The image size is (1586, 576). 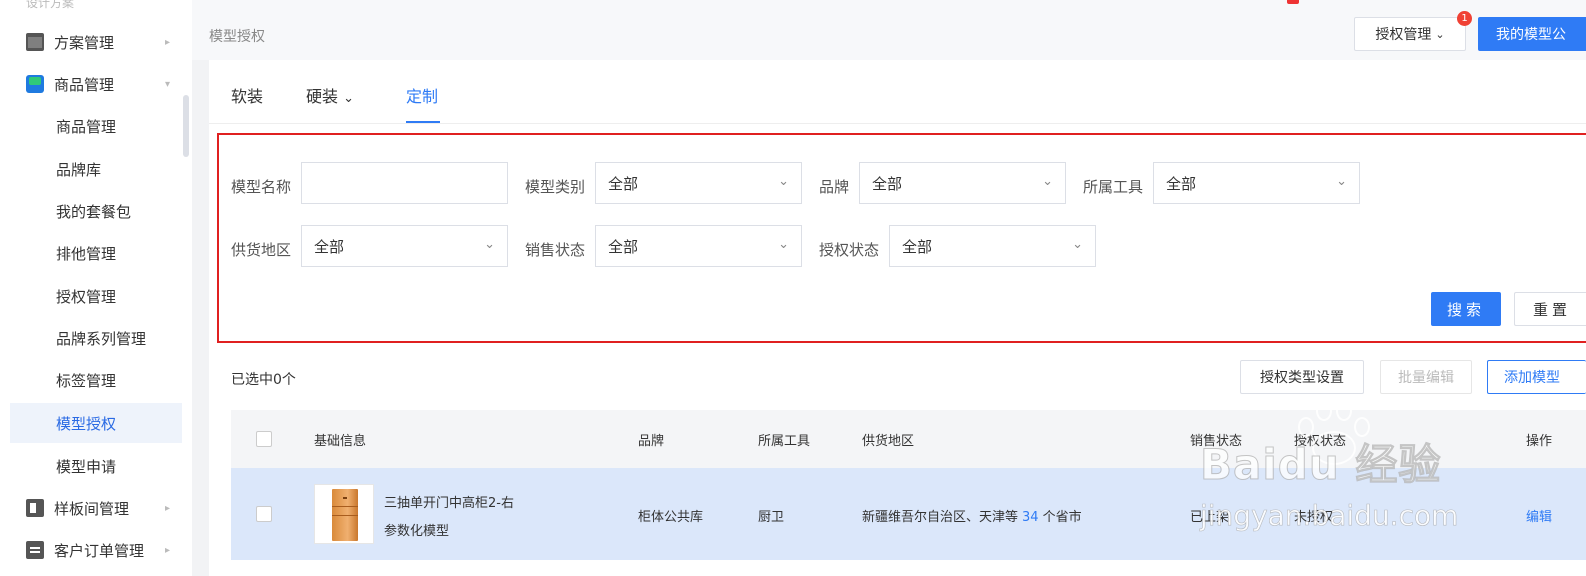 I want to click on sidebar-item-tags: 标签管理, so click(x=96, y=380).